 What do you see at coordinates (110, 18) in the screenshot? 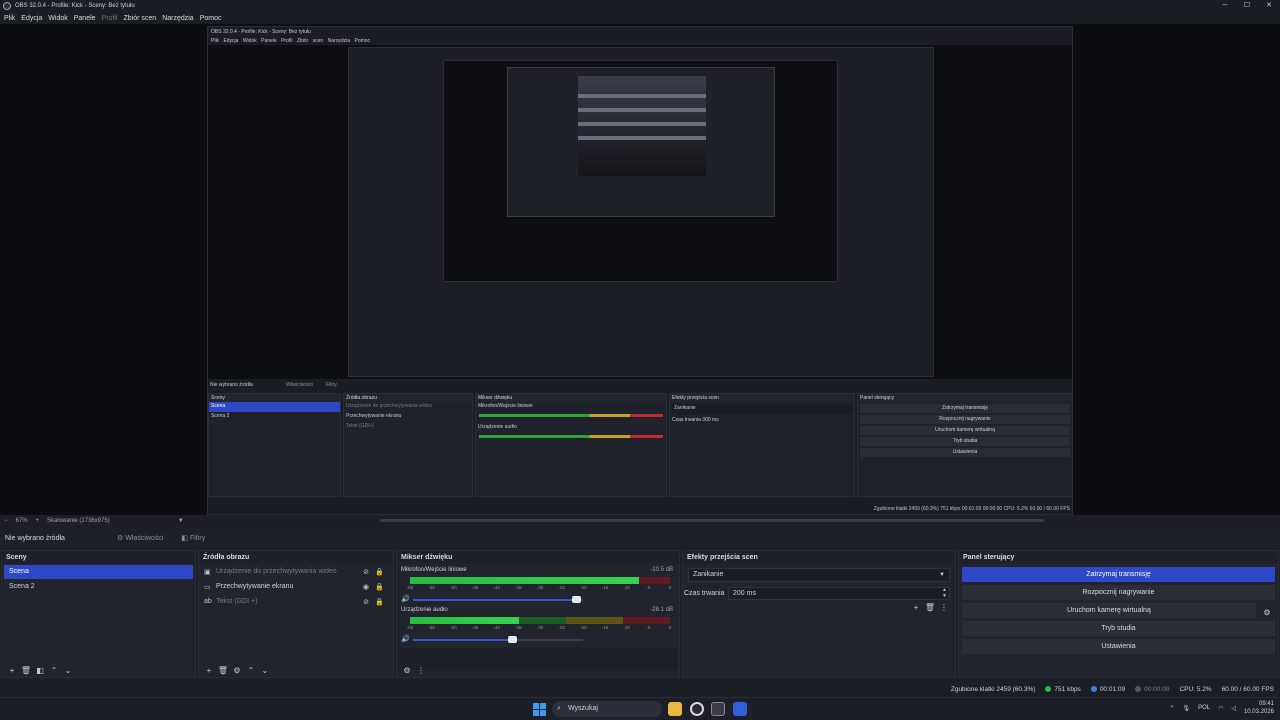
I see `menu-profil: Profil` at bounding box center [110, 18].